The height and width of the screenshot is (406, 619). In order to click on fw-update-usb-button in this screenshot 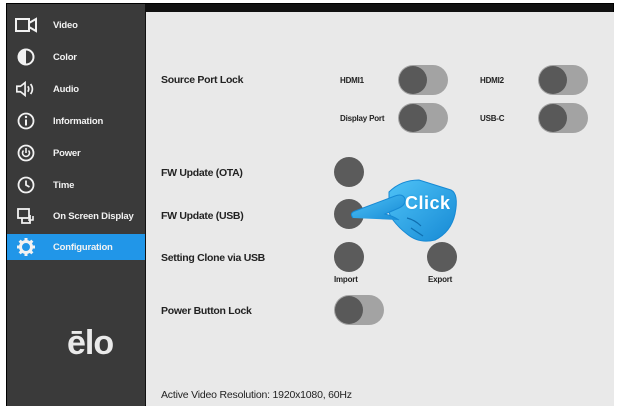, I will do `click(349, 214)`.